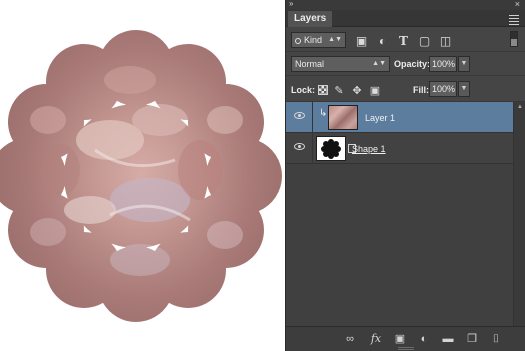  Describe the element at coordinates (399, 117) in the screenshot. I see `layer-row-layer-1: ↳ Layer 1` at that location.